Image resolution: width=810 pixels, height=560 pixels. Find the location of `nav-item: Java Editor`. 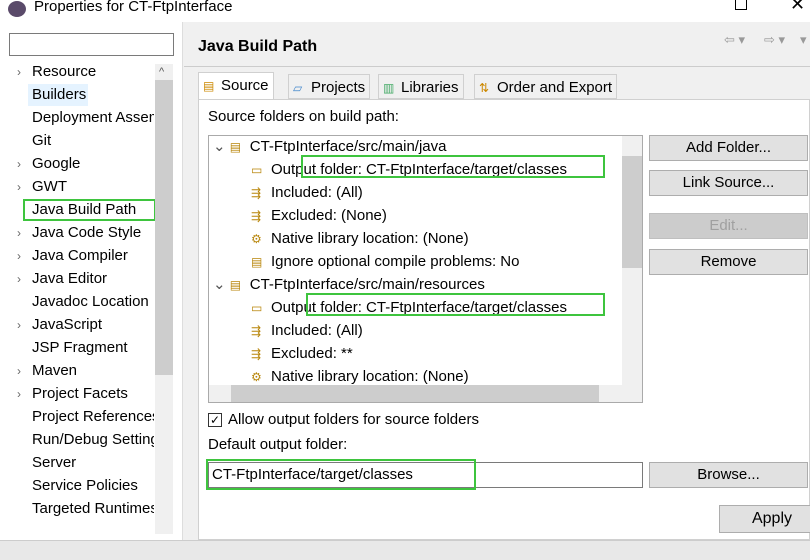

nav-item: Java Editor is located at coordinates (93, 279).